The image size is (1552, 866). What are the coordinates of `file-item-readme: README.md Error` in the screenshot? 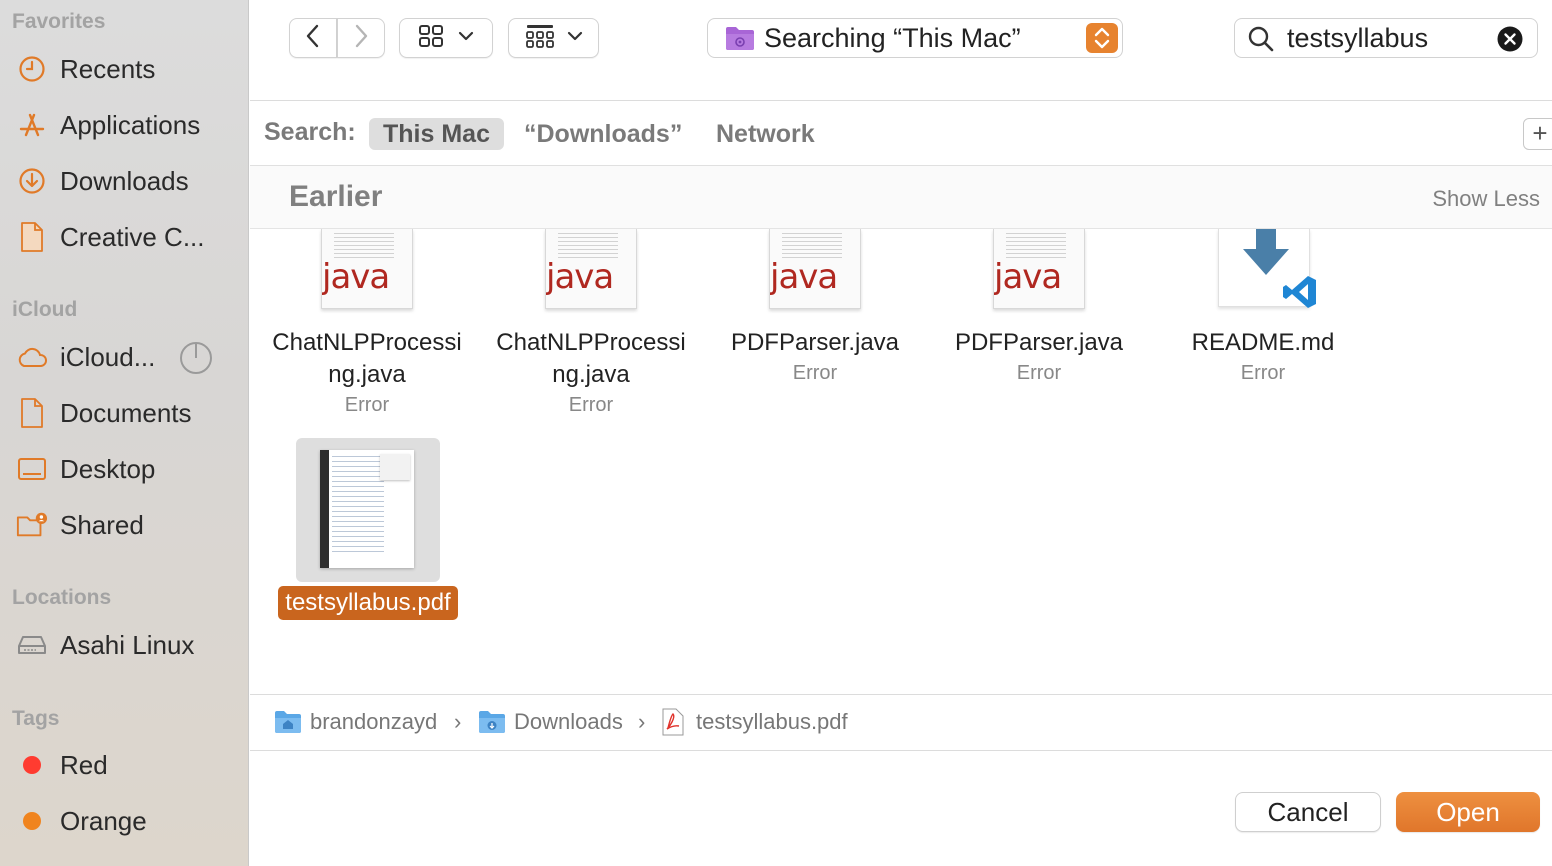 It's located at (1263, 357).